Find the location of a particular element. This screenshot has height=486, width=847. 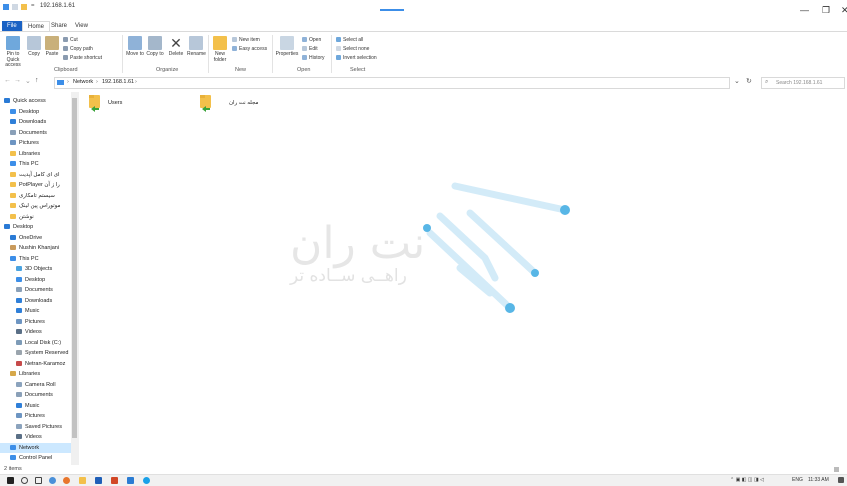

new-folder-button: New folder is located at coordinates (220, 49).